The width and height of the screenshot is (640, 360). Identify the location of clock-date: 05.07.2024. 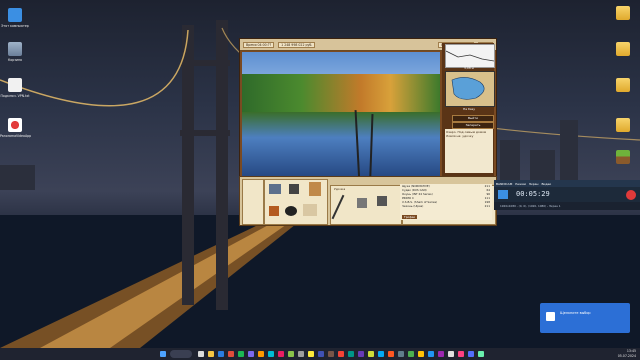
(626, 356).